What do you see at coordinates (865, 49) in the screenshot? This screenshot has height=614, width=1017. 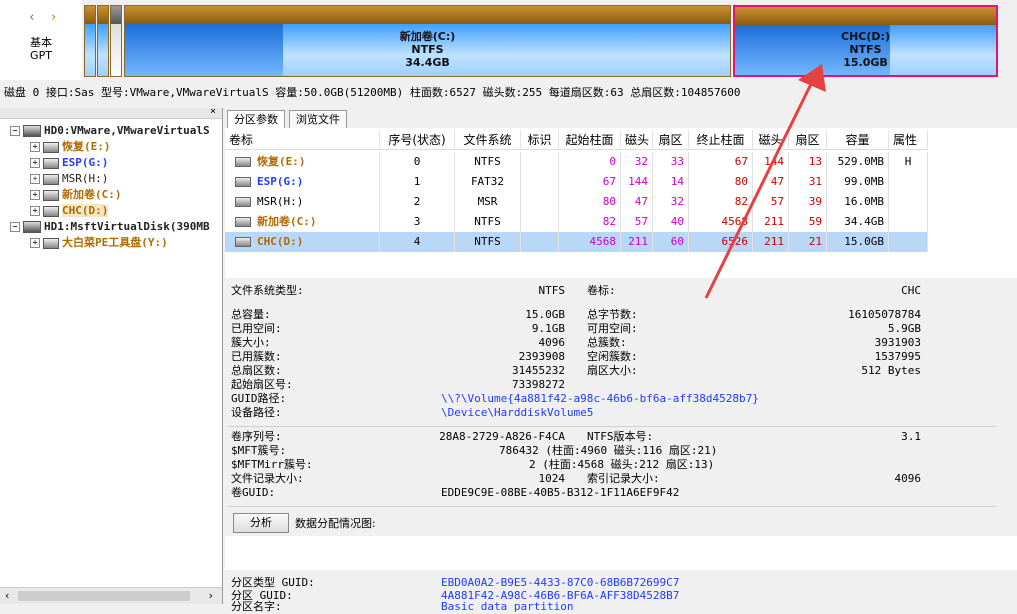 I see `partition-d-fs: NTFS` at bounding box center [865, 49].